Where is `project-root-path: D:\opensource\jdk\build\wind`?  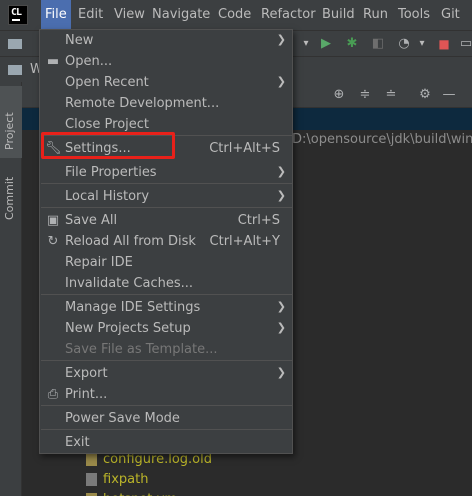
project-root-path: D:\opensource\jdk\build\wind is located at coordinates (382, 139).